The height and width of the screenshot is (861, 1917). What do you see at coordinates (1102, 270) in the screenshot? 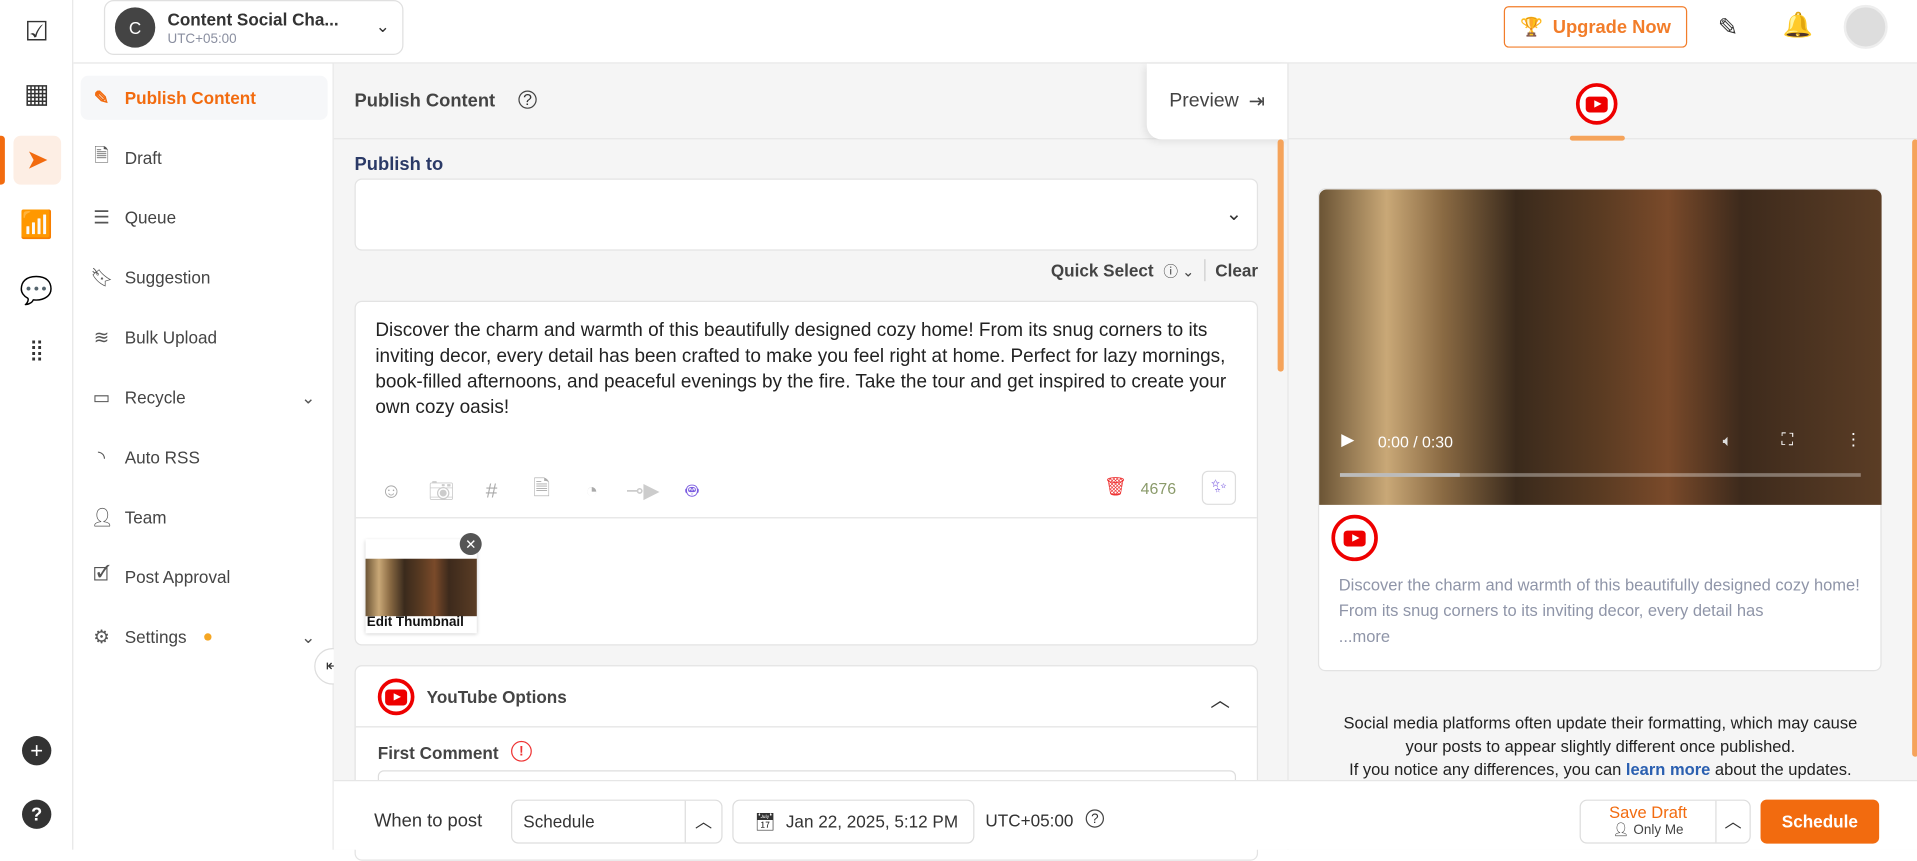
I see `quick-select-button: Quick Select` at bounding box center [1102, 270].